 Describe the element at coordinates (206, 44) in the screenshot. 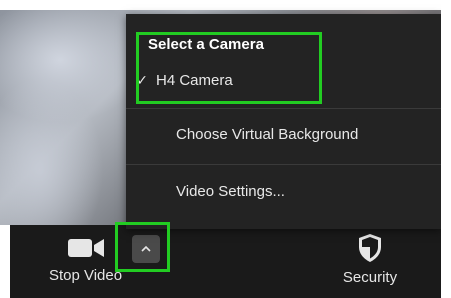

I see `select-camera-heading: Select a Camera` at that location.